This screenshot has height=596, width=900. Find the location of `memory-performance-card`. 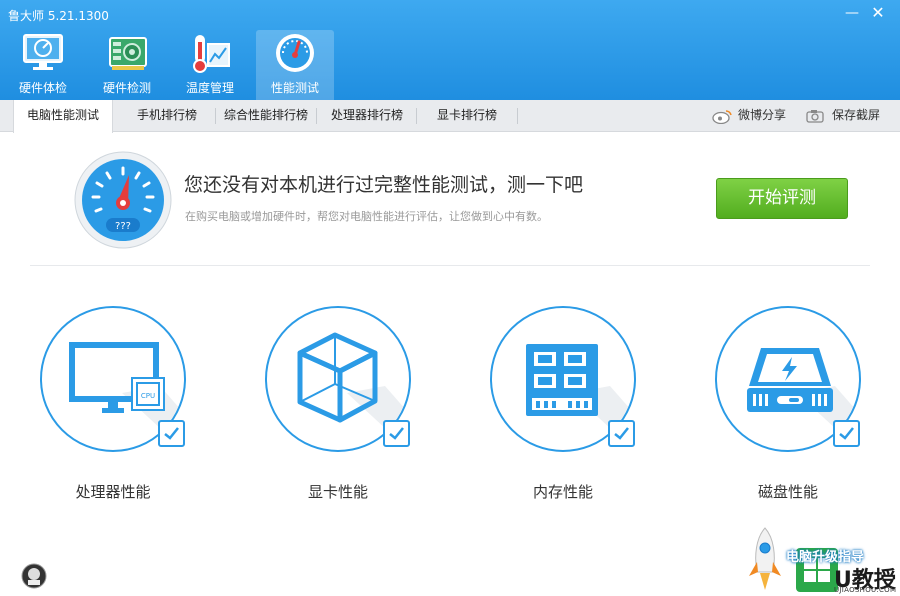

memory-performance-card is located at coordinates (565, 381).